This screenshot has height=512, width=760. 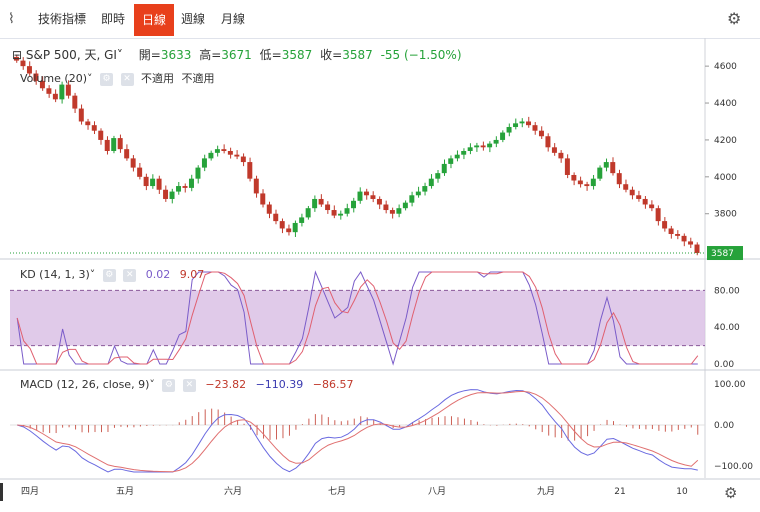 What do you see at coordinates (189, 385) in the screenshot?
I see `macd-close-icon: ✕` at bounding box center [189, 385].